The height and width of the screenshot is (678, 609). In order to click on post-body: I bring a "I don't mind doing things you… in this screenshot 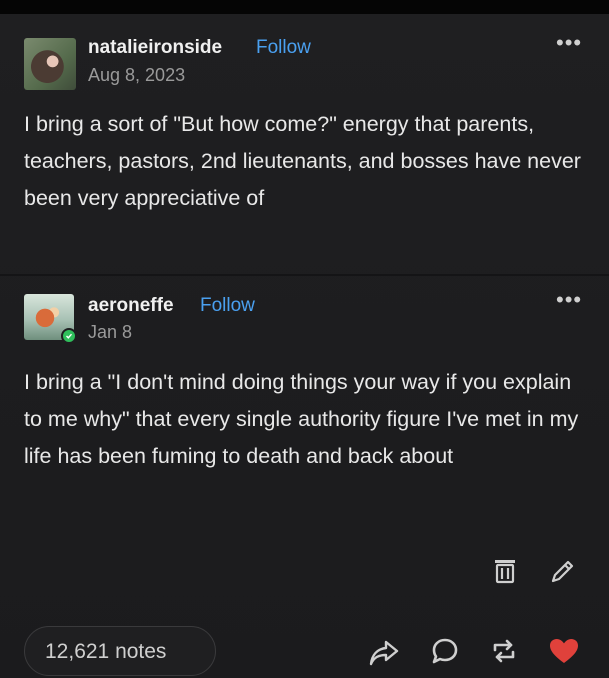, I will do `click(301, 419)`.